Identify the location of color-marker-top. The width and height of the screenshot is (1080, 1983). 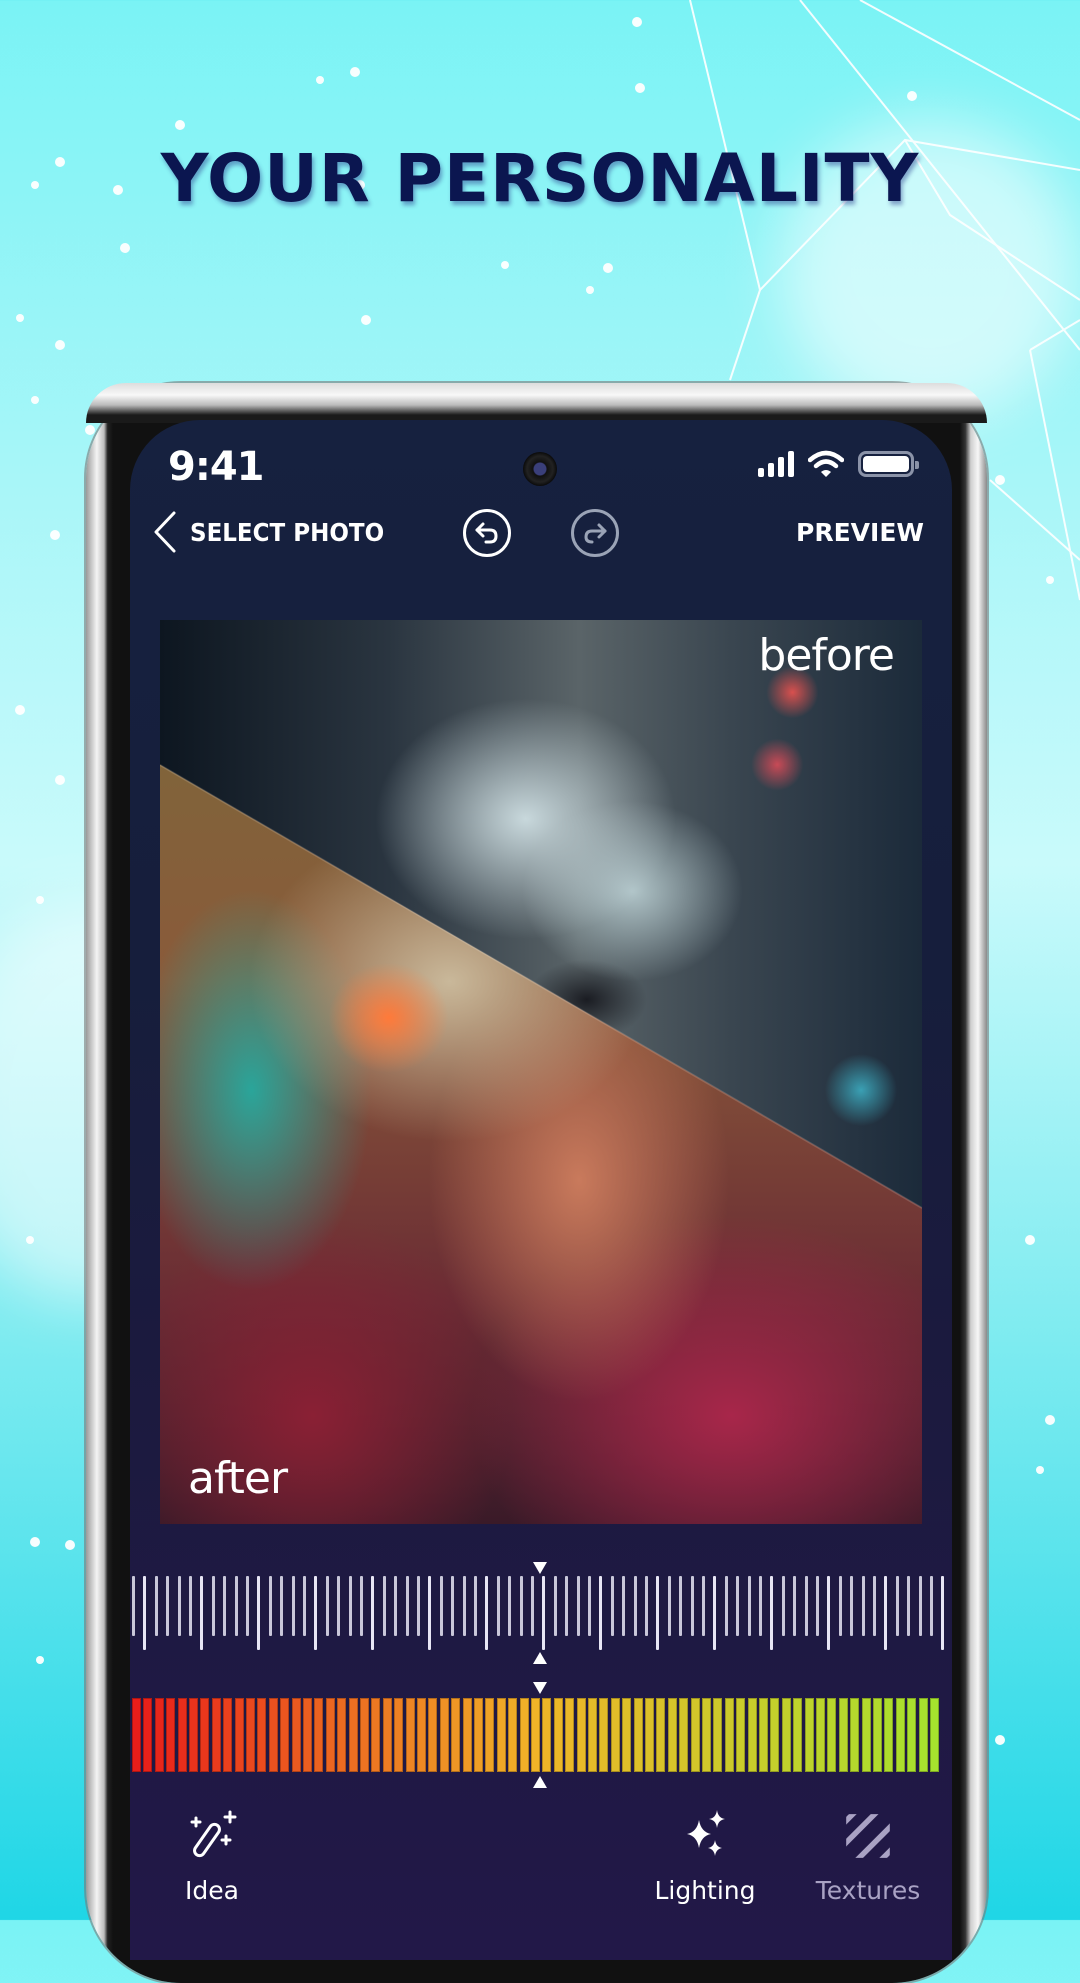
(540, 1688).